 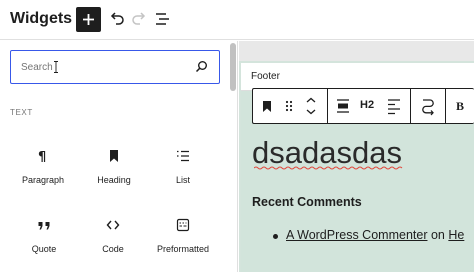 I want to click on comment-post-link: He, so click(x=456, y=235).